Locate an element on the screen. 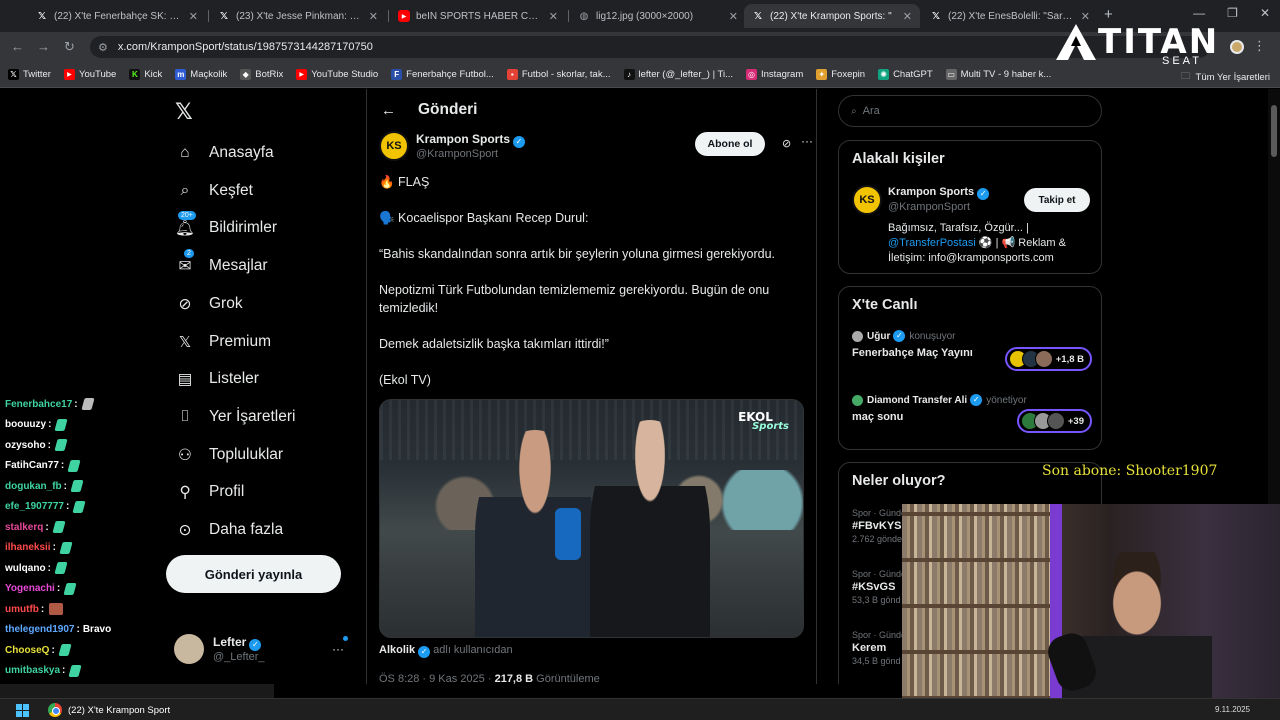 The height and width of the screenshot is (720, 1280). media-credit: Alkolik ✓ adlı kullanıcıdan is located at coordinates (446, 651).